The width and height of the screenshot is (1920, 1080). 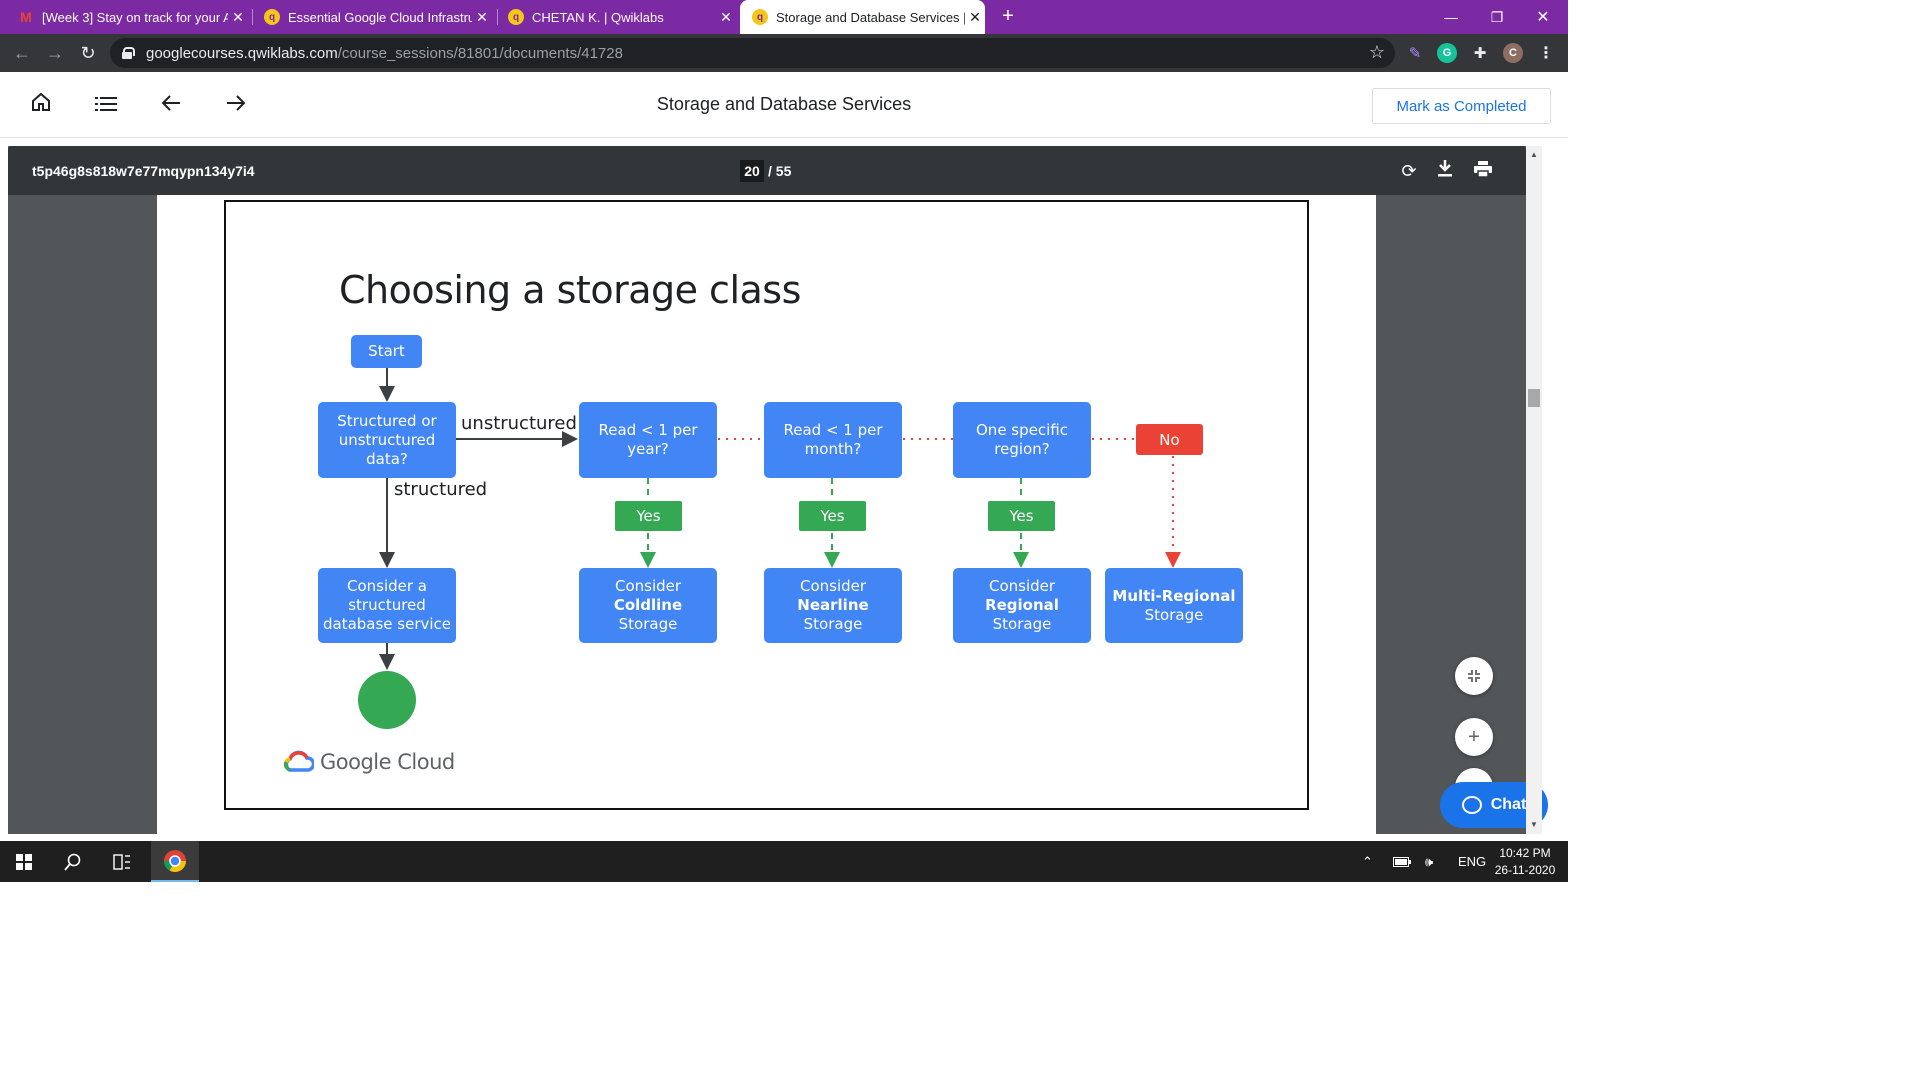 What do you see at coordinates (784, 861) in the screenshot?
I see `windows-taskbar: ⌃ 🕪 ENG 10:42 PM 26-11-2020` at bounding box center [784, 861].